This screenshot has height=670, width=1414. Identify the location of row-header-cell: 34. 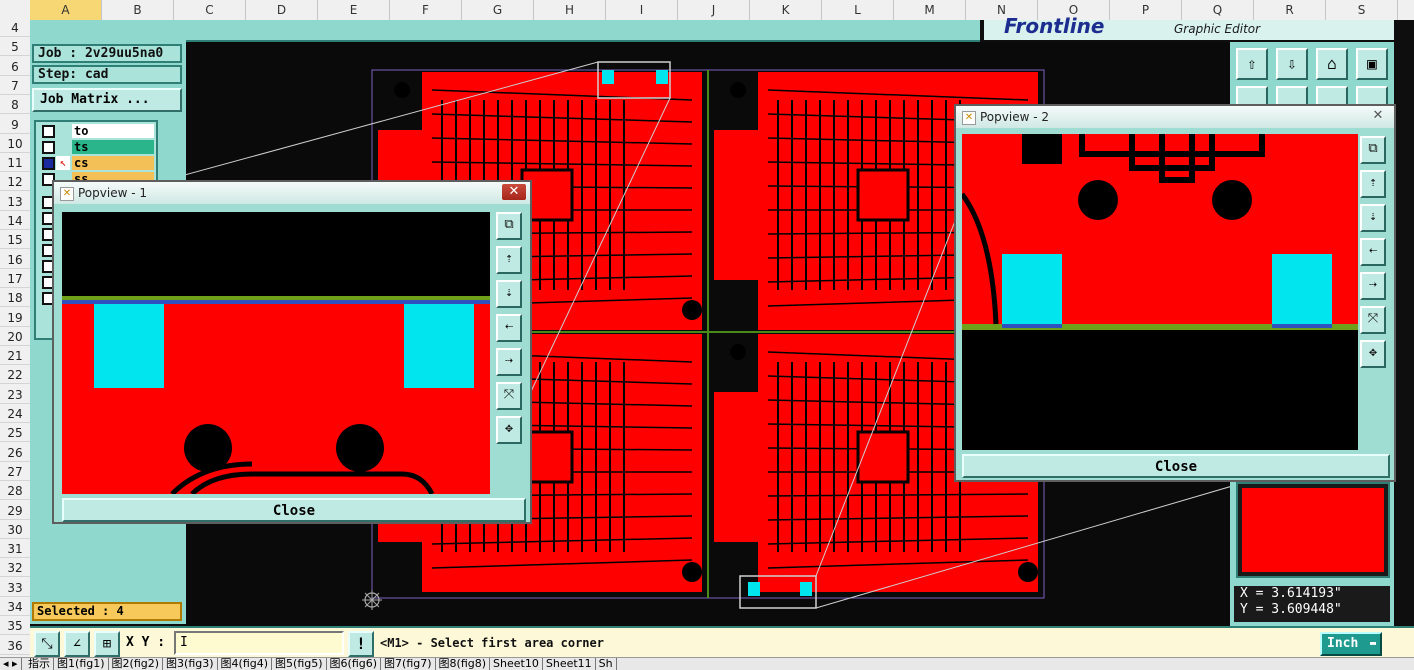
(15, 607).